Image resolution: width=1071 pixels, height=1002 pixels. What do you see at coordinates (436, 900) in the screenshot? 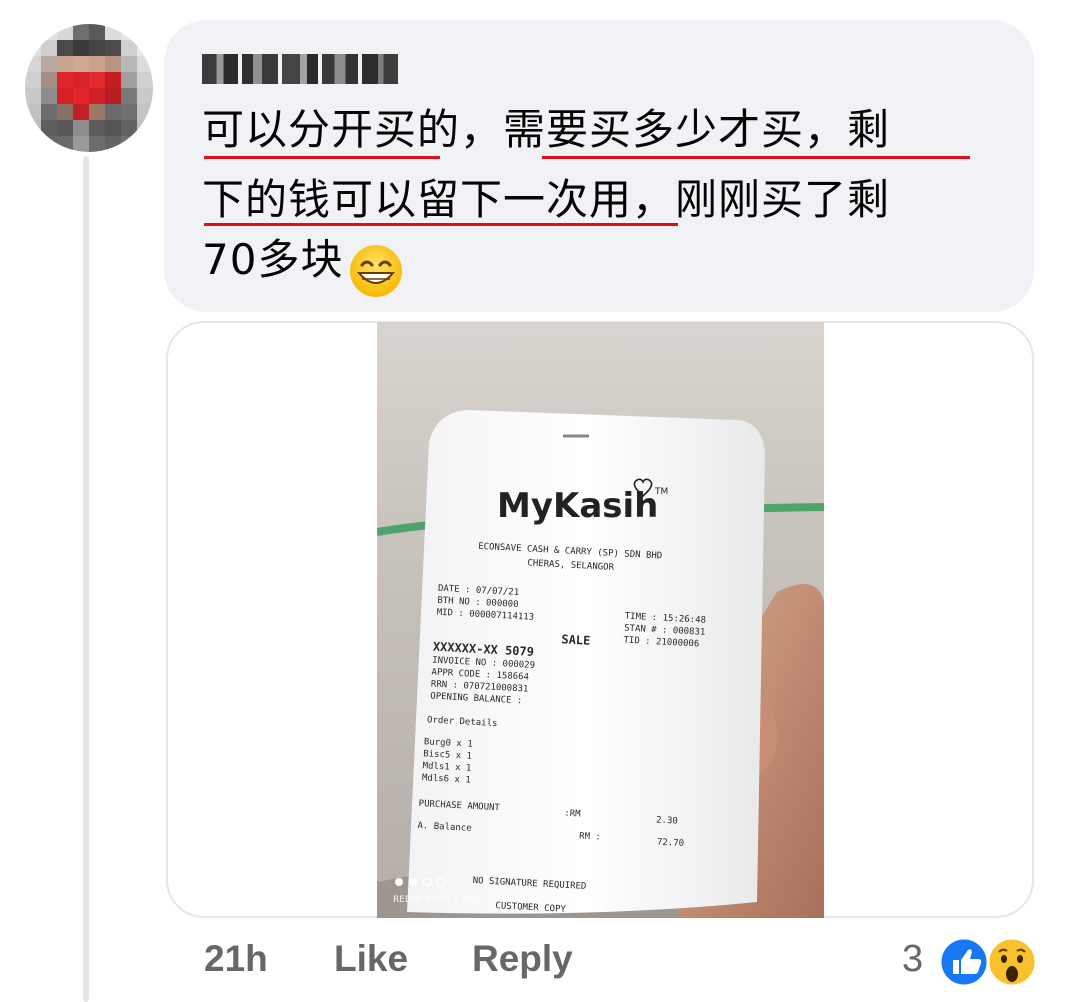
I see `camera-watermark: REDMI NOTE 9 PRO` at bounding box center [436, 900].